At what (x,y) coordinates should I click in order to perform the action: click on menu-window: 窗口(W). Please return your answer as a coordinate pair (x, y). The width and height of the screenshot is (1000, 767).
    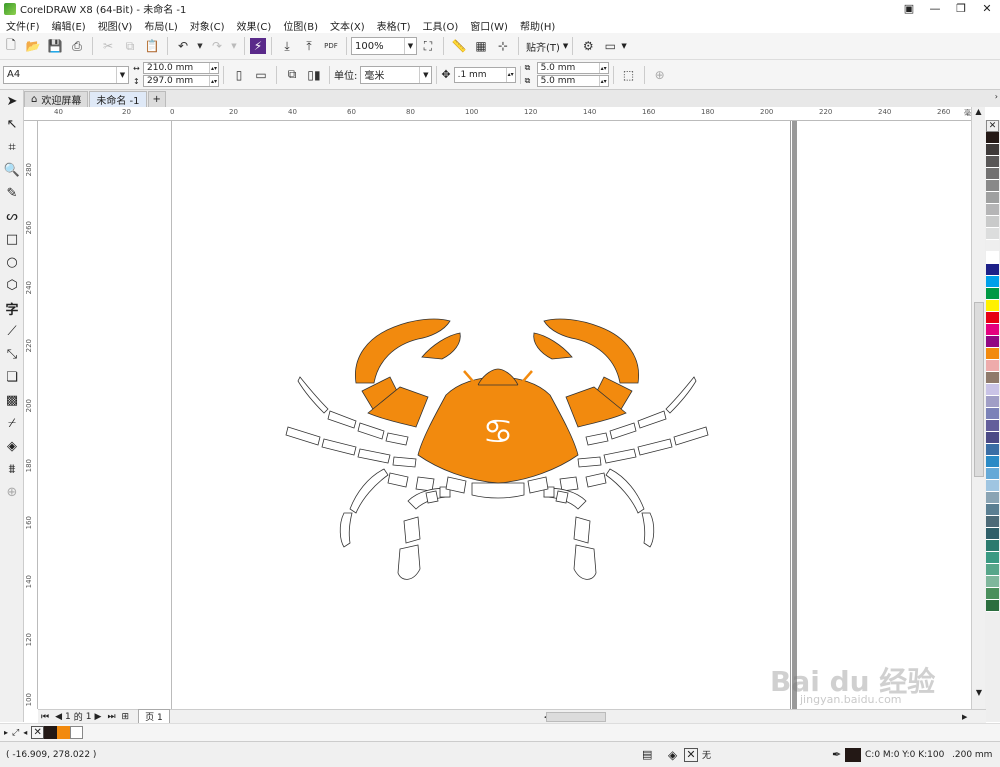
    Looking at the image, I should click on (489, 25).